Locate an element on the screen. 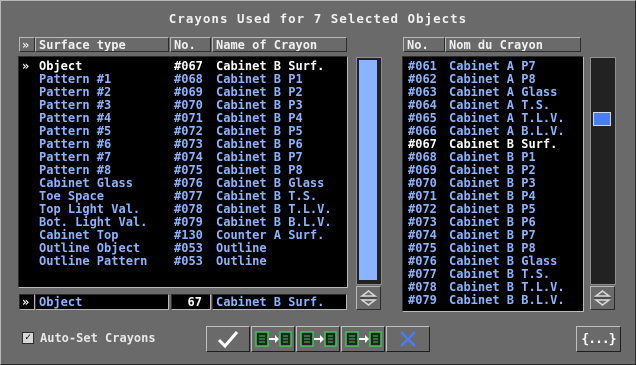  right-no-header: No. is located at coordinates (424, 44).